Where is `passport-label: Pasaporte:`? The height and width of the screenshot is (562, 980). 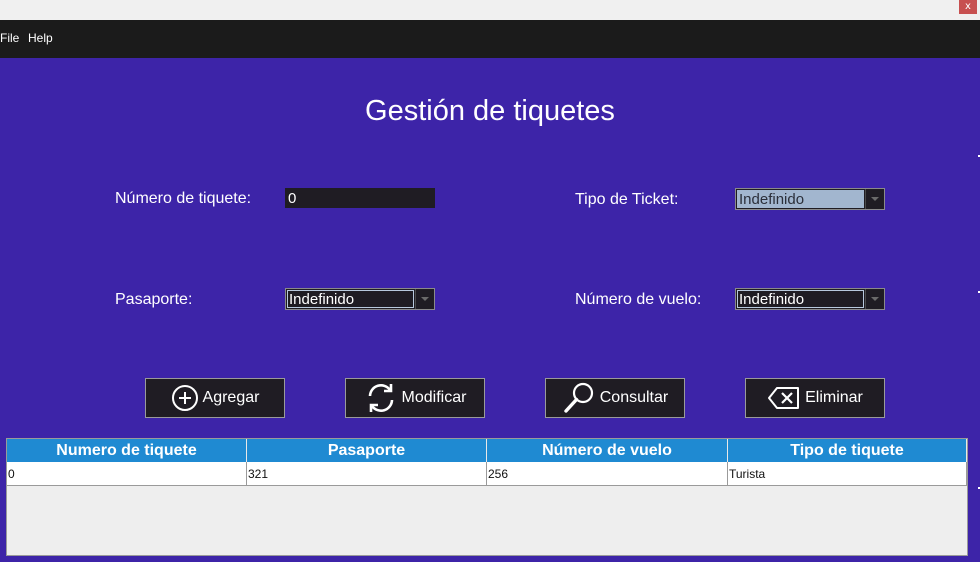
passport-label: Pasaporte: is located at coordinates (154, 299).